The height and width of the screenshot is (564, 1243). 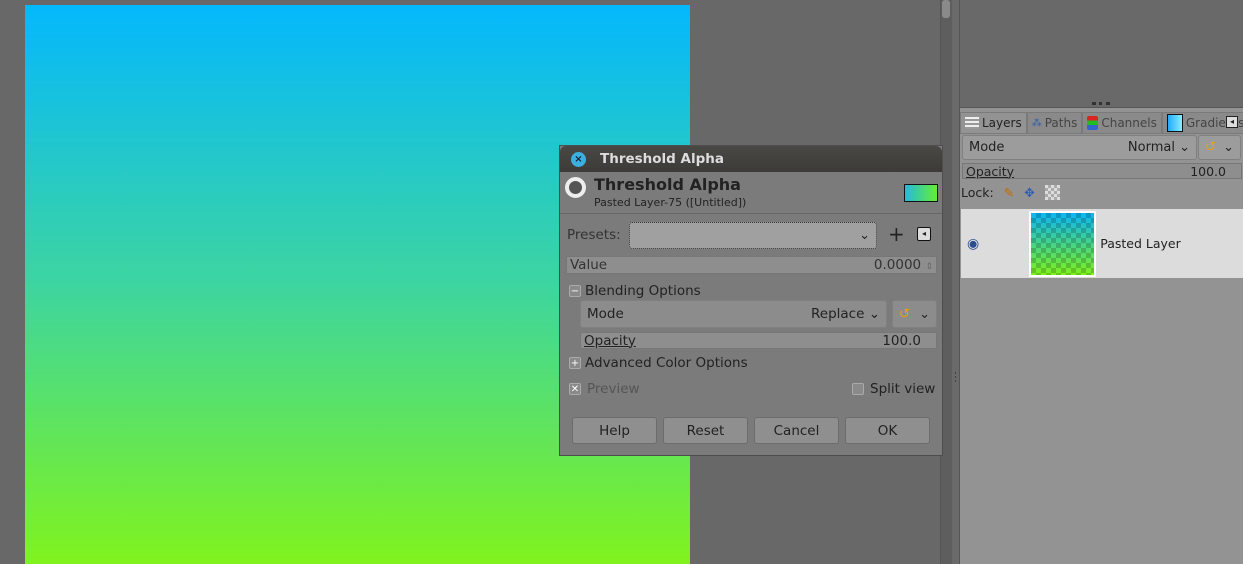 What do you see at coordinates (575, 291) in the screenshot?
I see `collapse-icon: −` at bounding box center [575, 291].